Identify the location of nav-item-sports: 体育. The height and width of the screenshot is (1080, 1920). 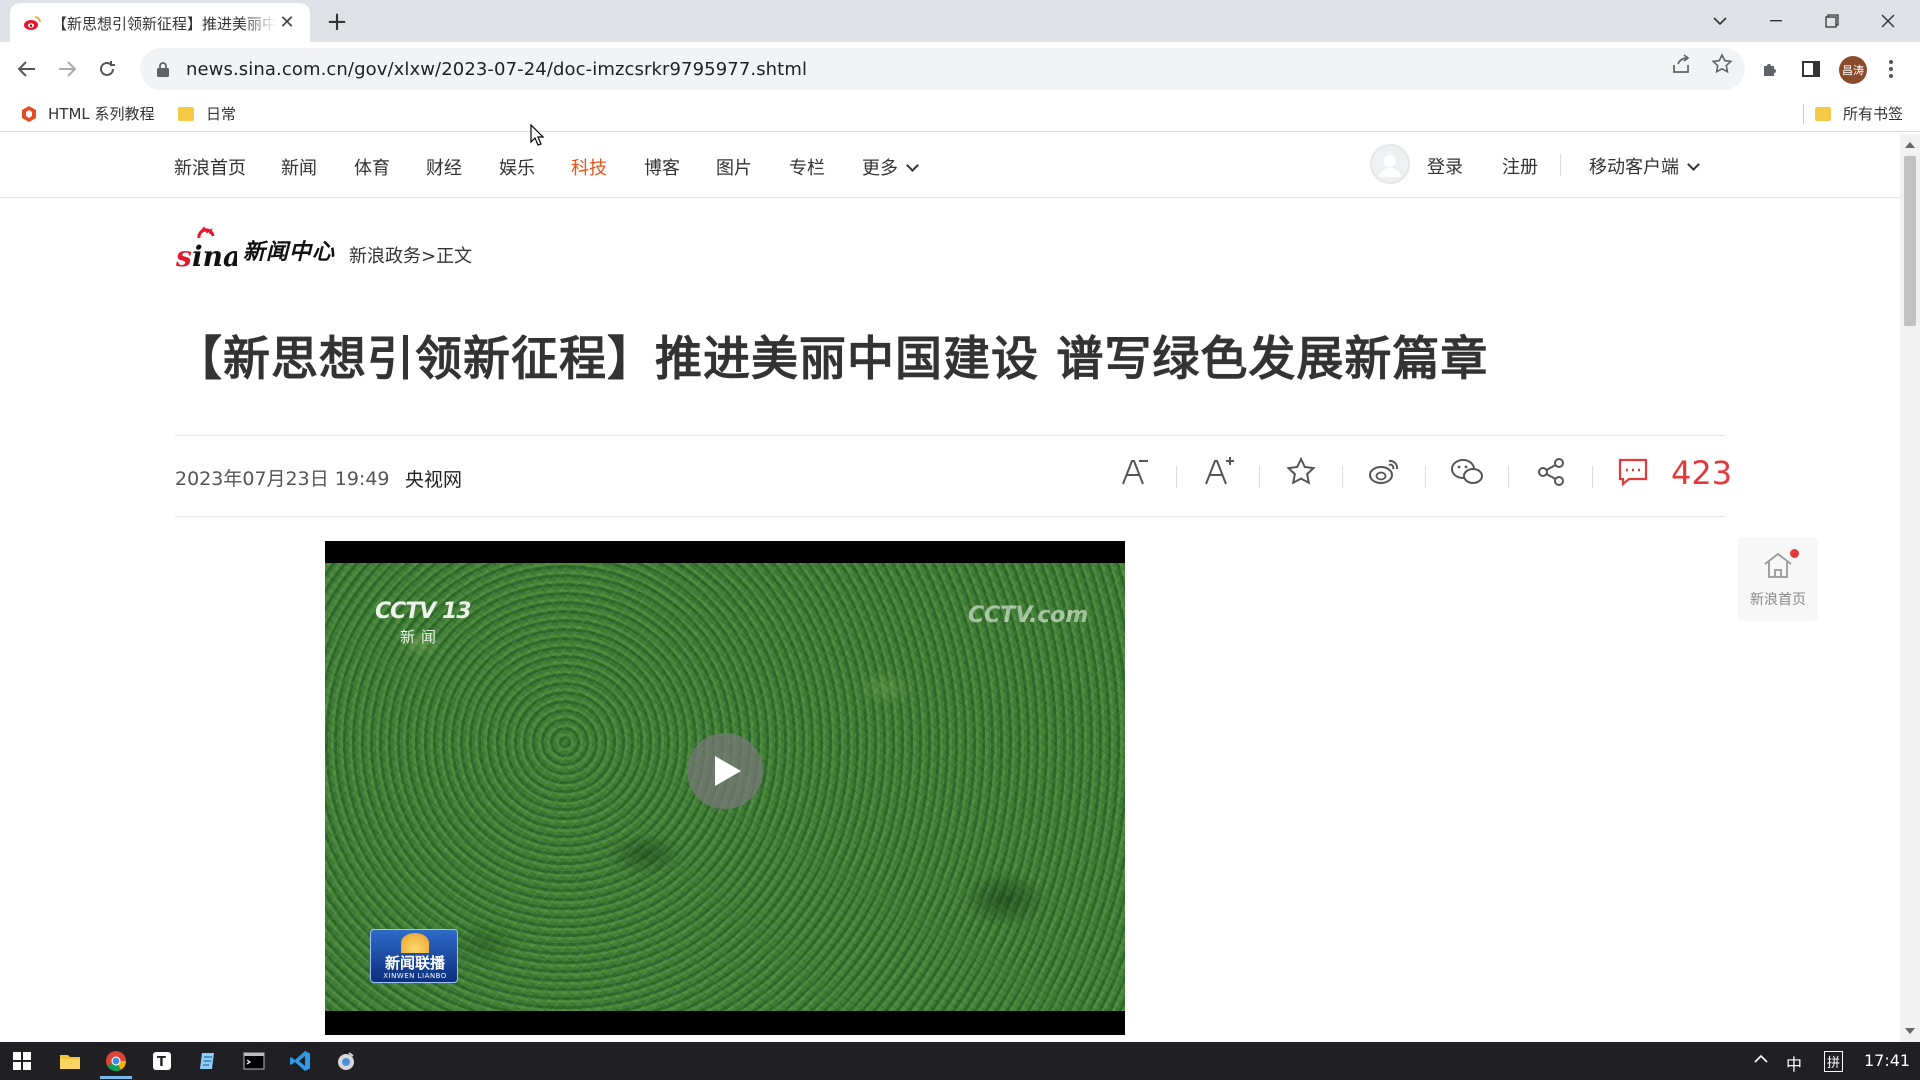
(372, 167).